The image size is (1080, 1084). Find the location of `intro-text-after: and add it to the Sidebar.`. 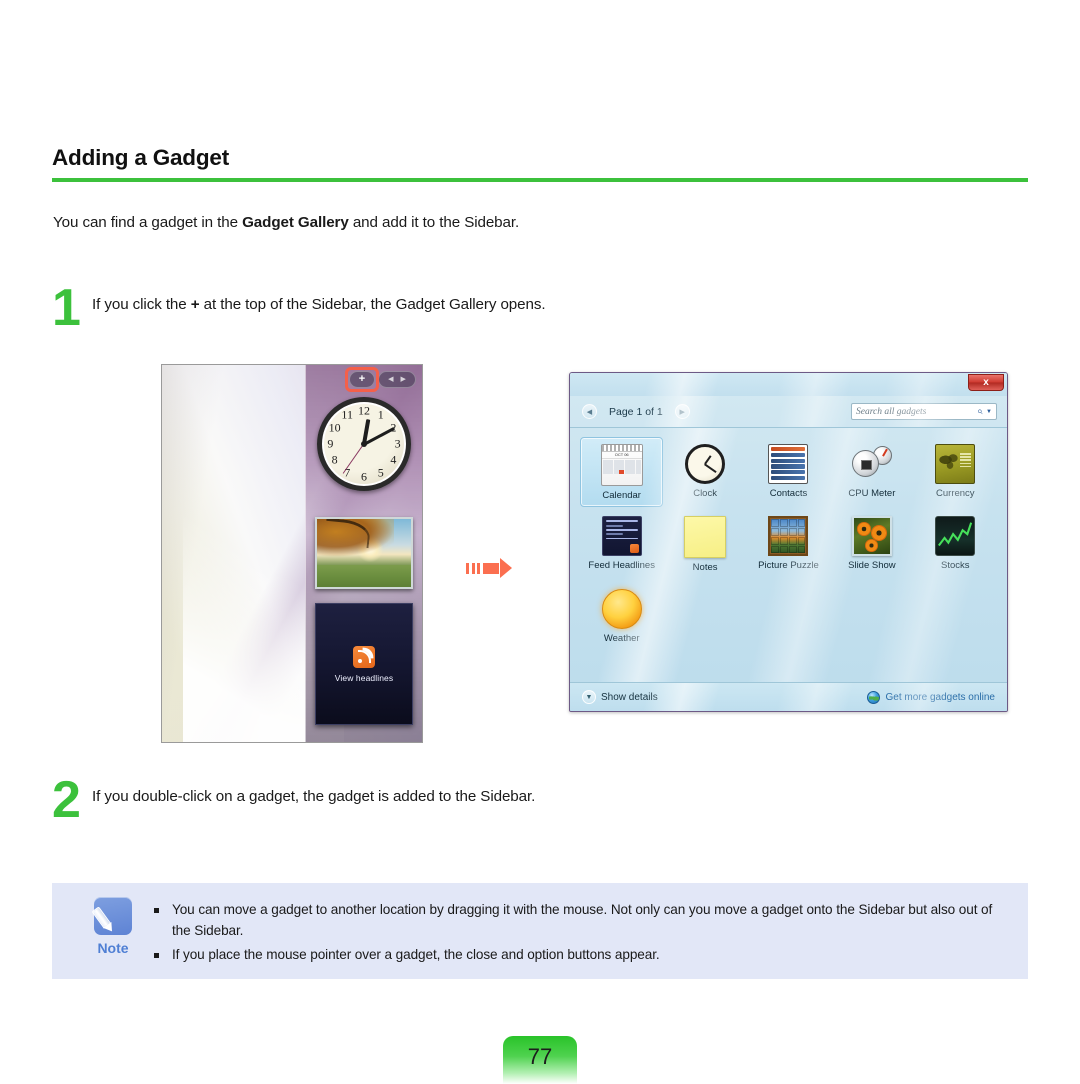

intro-text-after: and add it to the Sidebar. is located at coordinates (434, 222).